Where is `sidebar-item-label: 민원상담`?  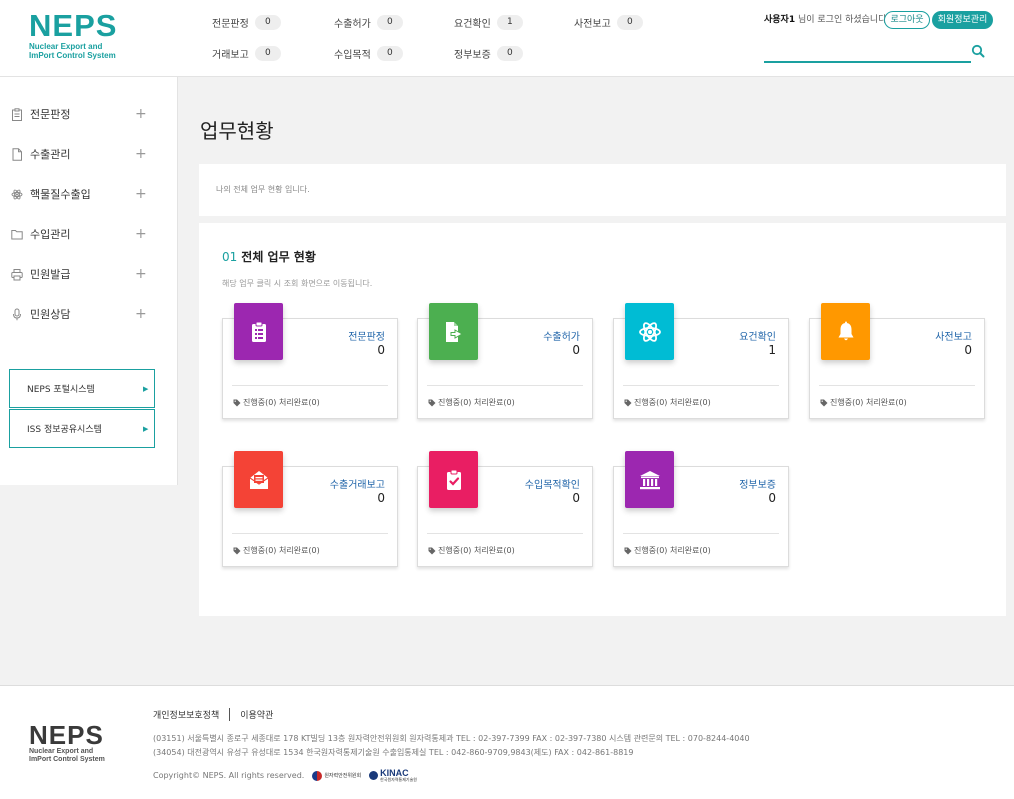
sidebar-item-label: 민원상담 is located at coordinates (50, 314).